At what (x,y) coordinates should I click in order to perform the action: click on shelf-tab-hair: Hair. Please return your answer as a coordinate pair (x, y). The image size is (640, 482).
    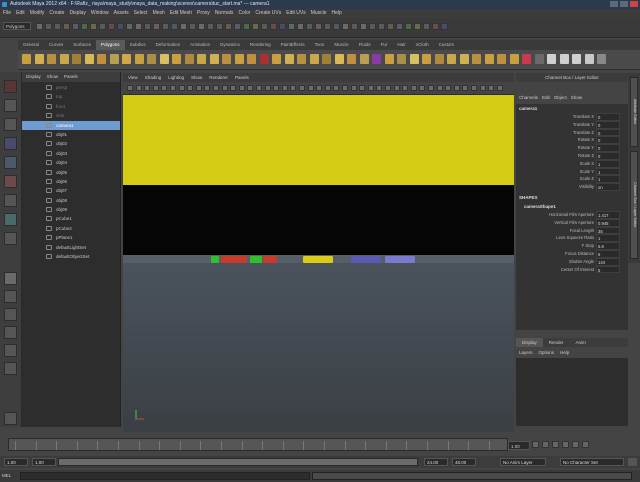
    Looking at the image, I should click on (401, 45).